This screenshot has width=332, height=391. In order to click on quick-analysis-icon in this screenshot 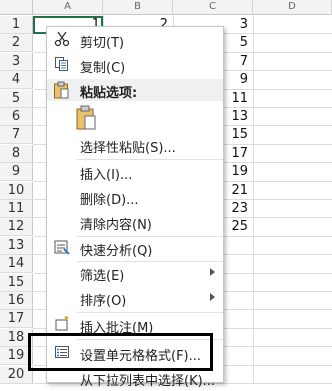, I will do `click(62, 248)`.